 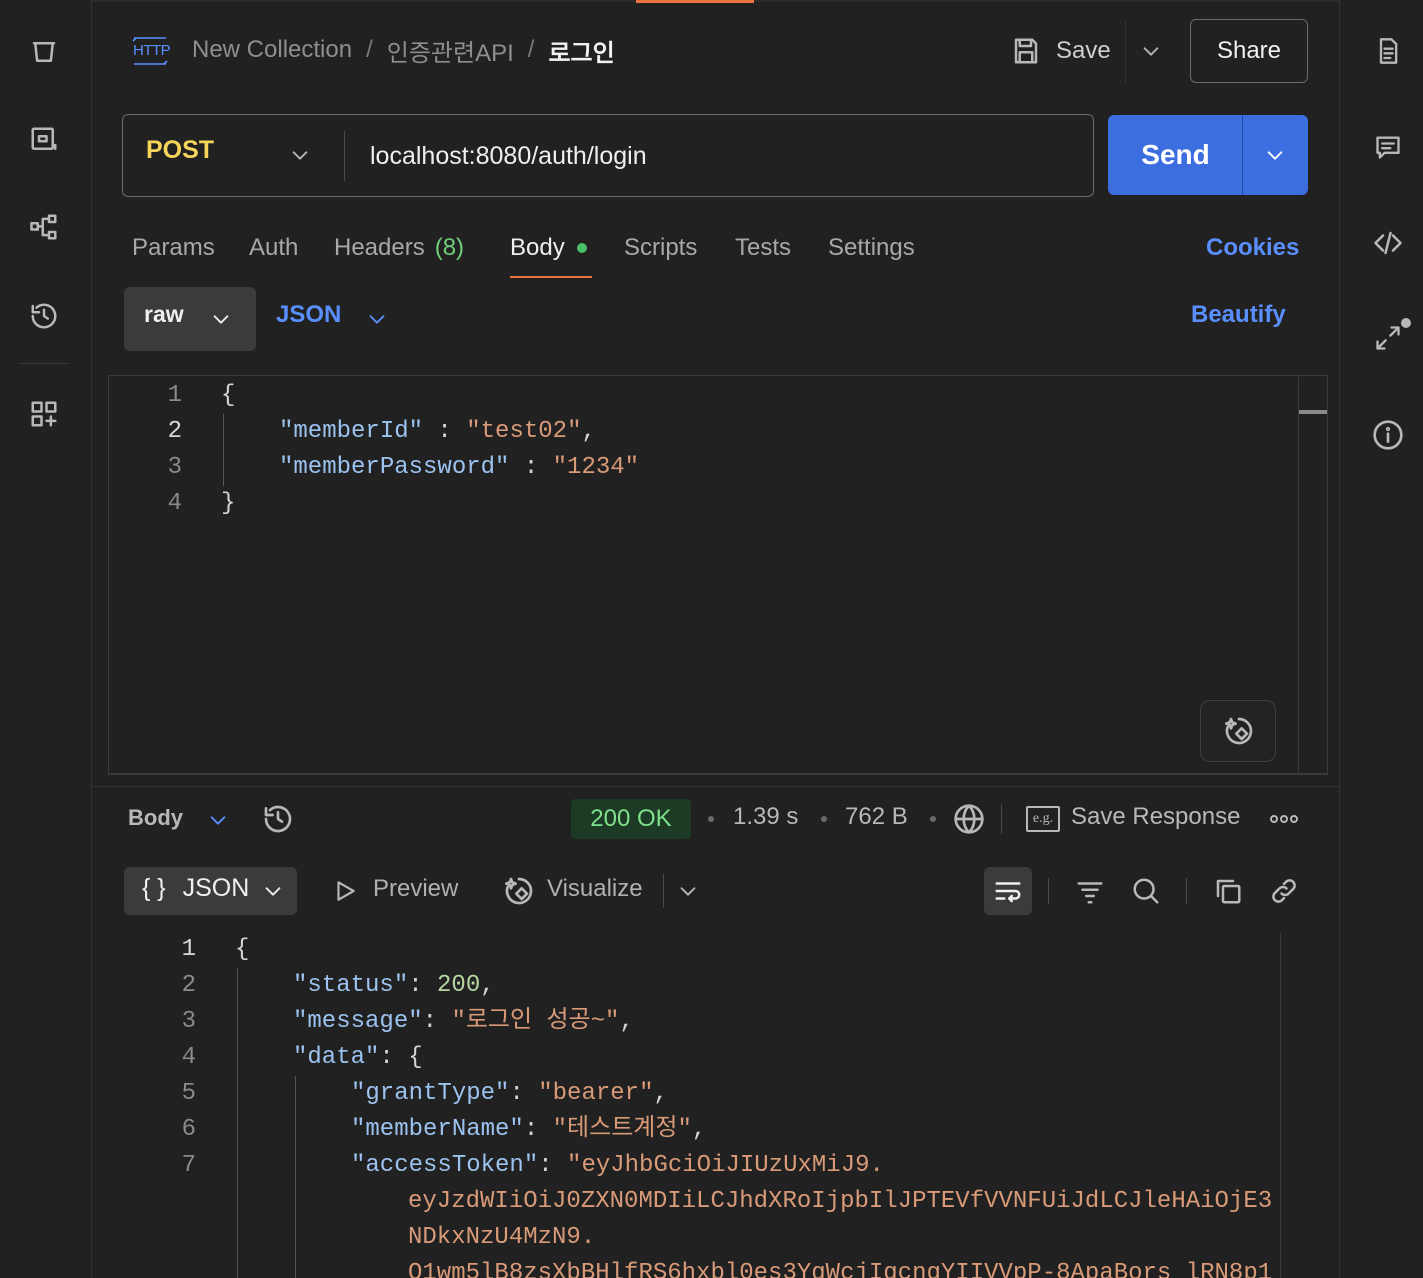 I want to click on trash-icon, so click(x=44, y=52).